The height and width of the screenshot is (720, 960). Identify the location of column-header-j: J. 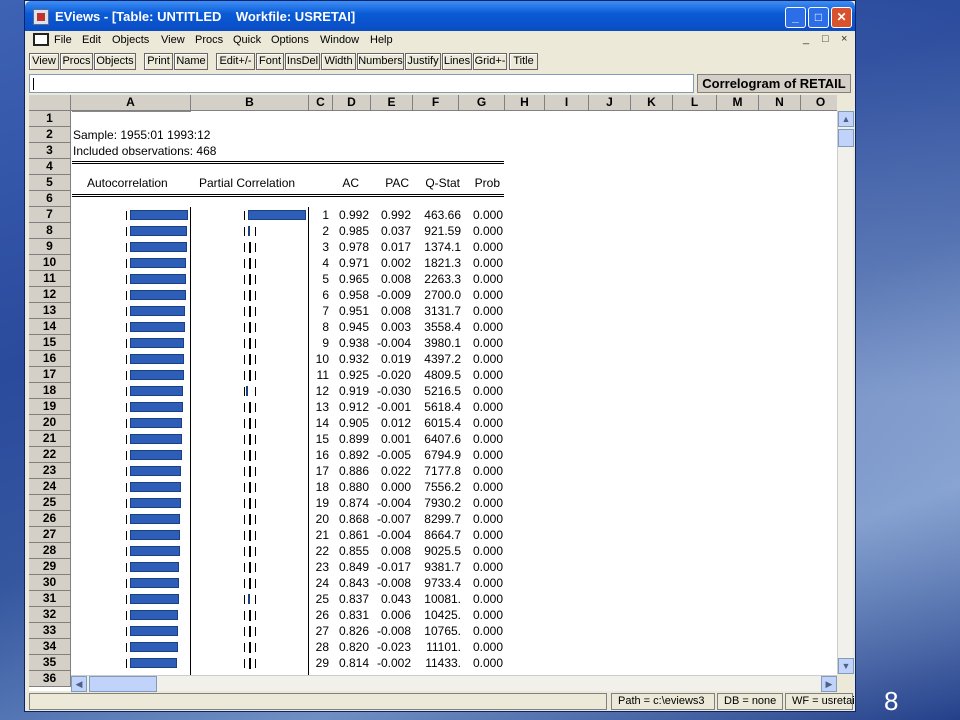
(610, 103).